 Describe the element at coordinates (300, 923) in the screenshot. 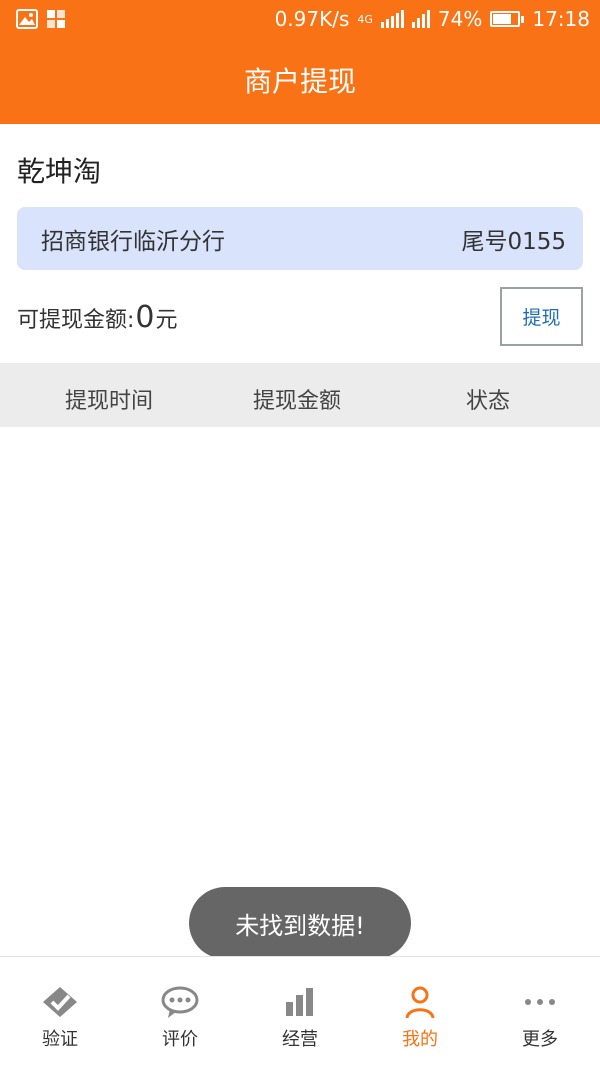

I see `toast-message: 未找到数据!` at that location.